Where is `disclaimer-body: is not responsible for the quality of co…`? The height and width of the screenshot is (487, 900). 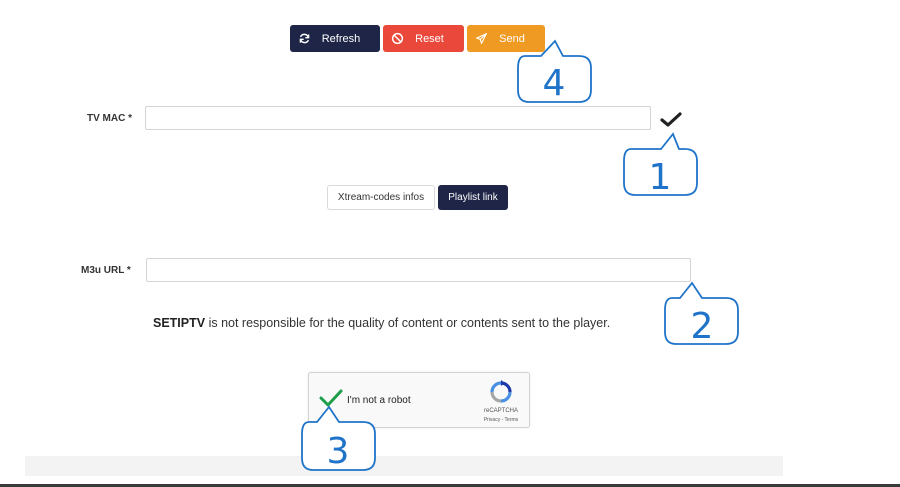 disclaimer-body: is not responsible for the quality of co… is located at coordinates (408, 323).